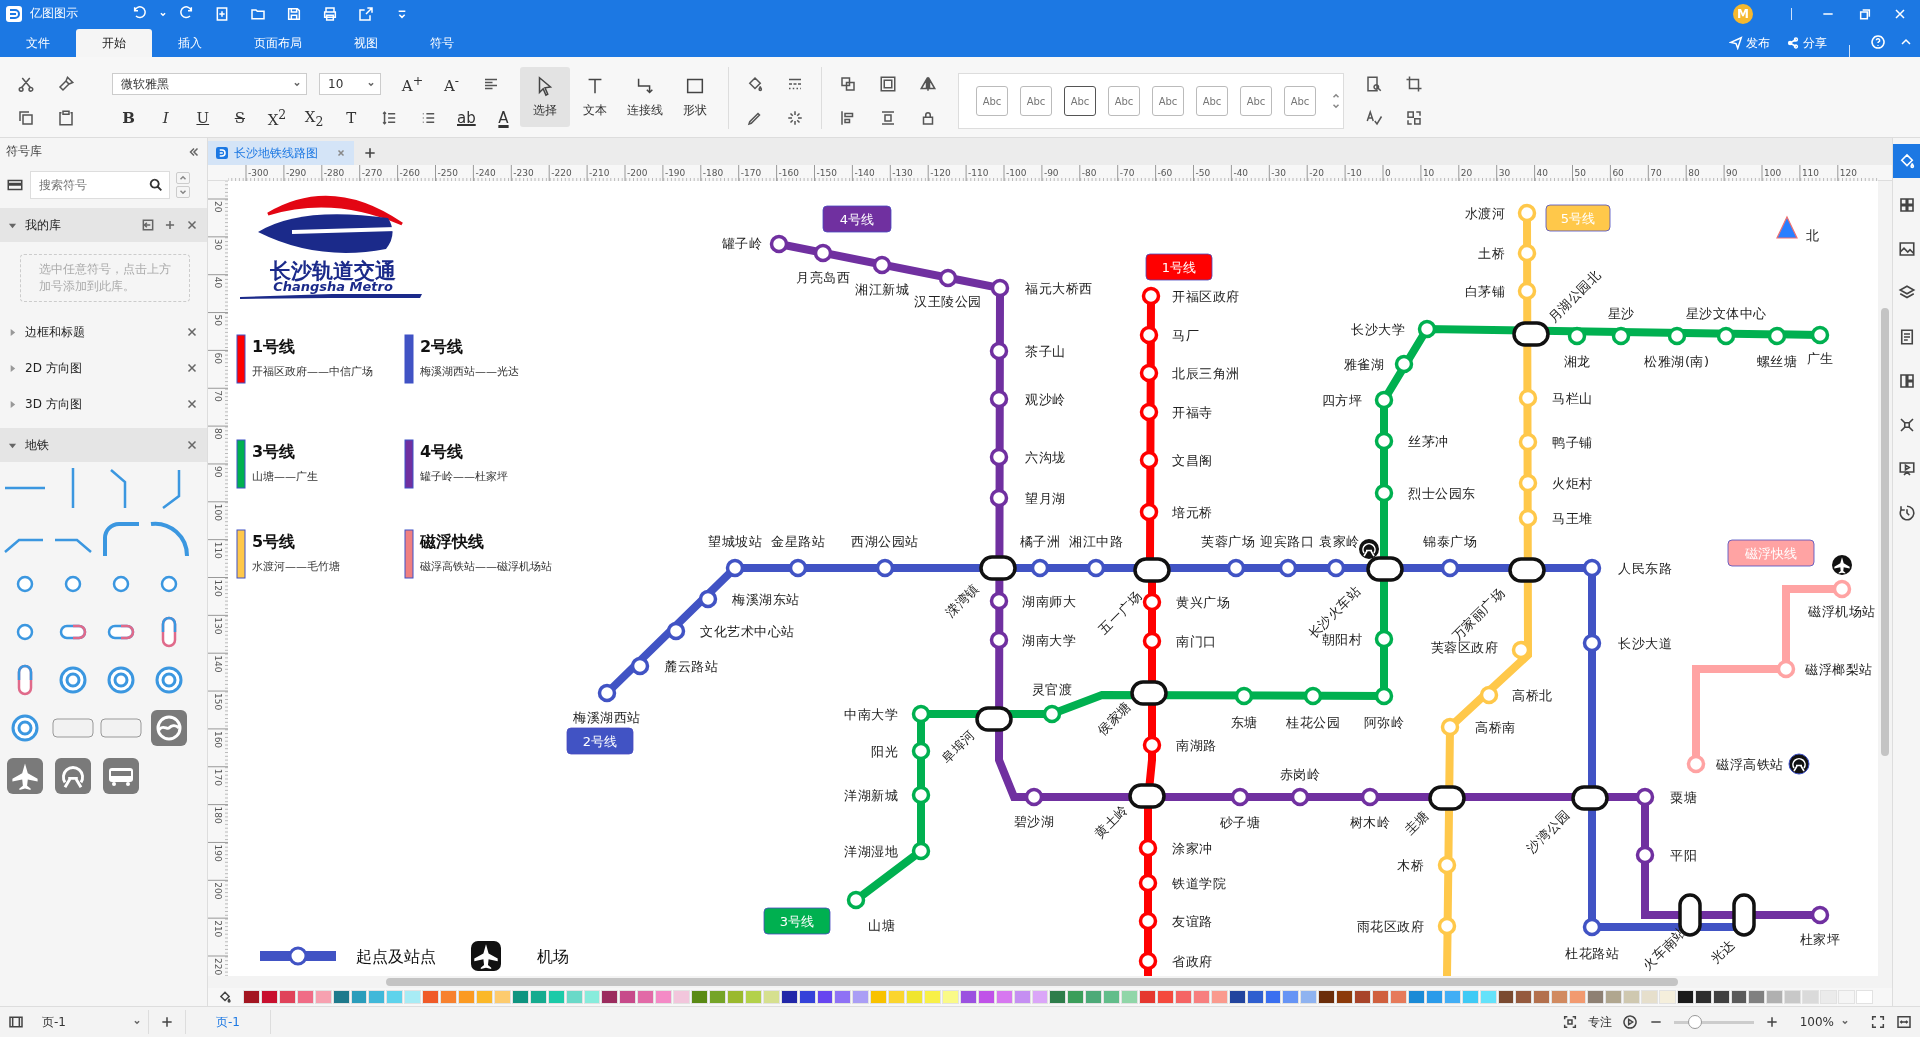 The image size is (1920, 1037). I want to click on station-label: 高桥北, so click(1532, 695).